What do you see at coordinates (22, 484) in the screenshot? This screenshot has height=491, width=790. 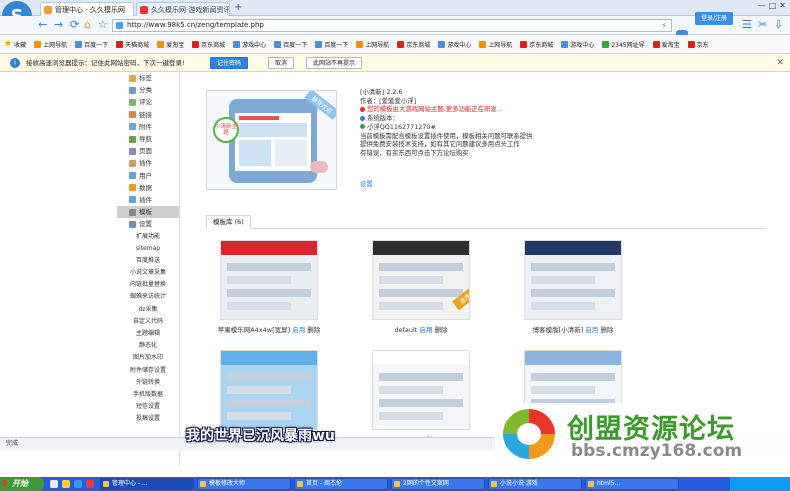 I see `start-button: 开始` at bounding box center [22, 484].